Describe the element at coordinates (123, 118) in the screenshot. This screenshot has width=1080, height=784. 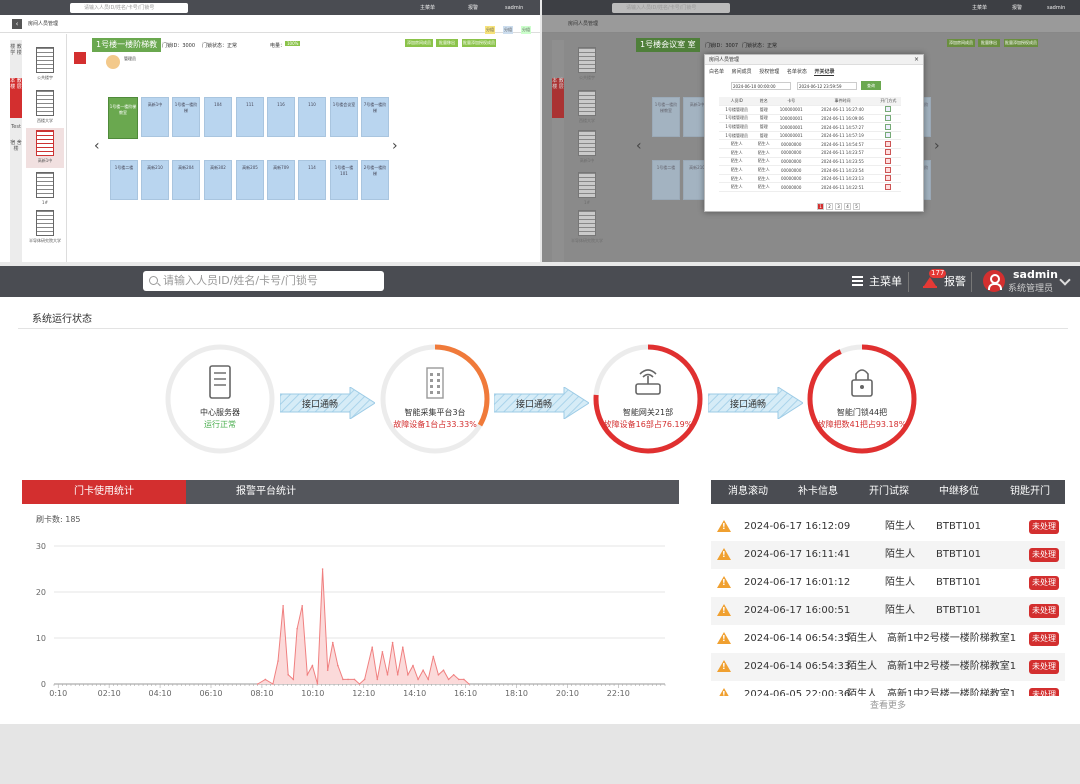
I see `room-selected: 1号楼一楼阶梯教室` at that location.